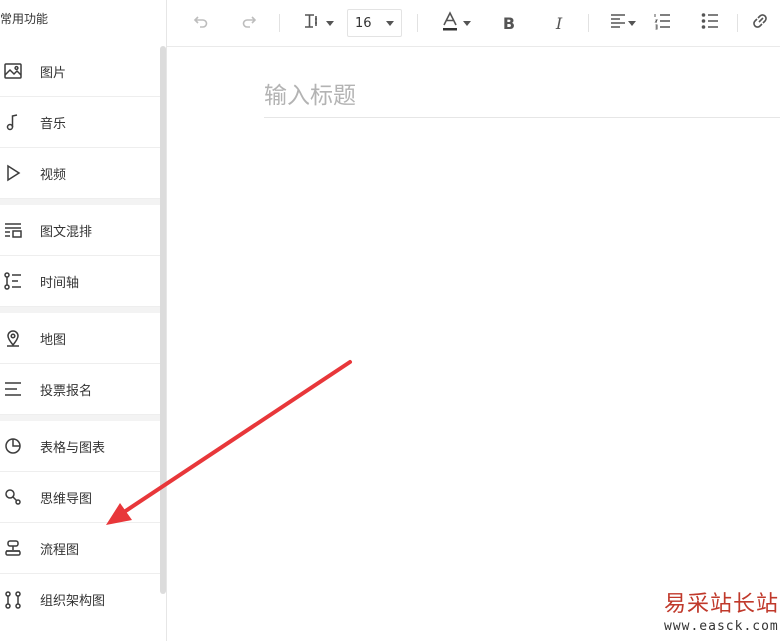 This screenshot has width=780, height=641. Describe the element at coordinates (53, 73) in the screenshot. I see `sidebar-item-label: 图片` at that location.